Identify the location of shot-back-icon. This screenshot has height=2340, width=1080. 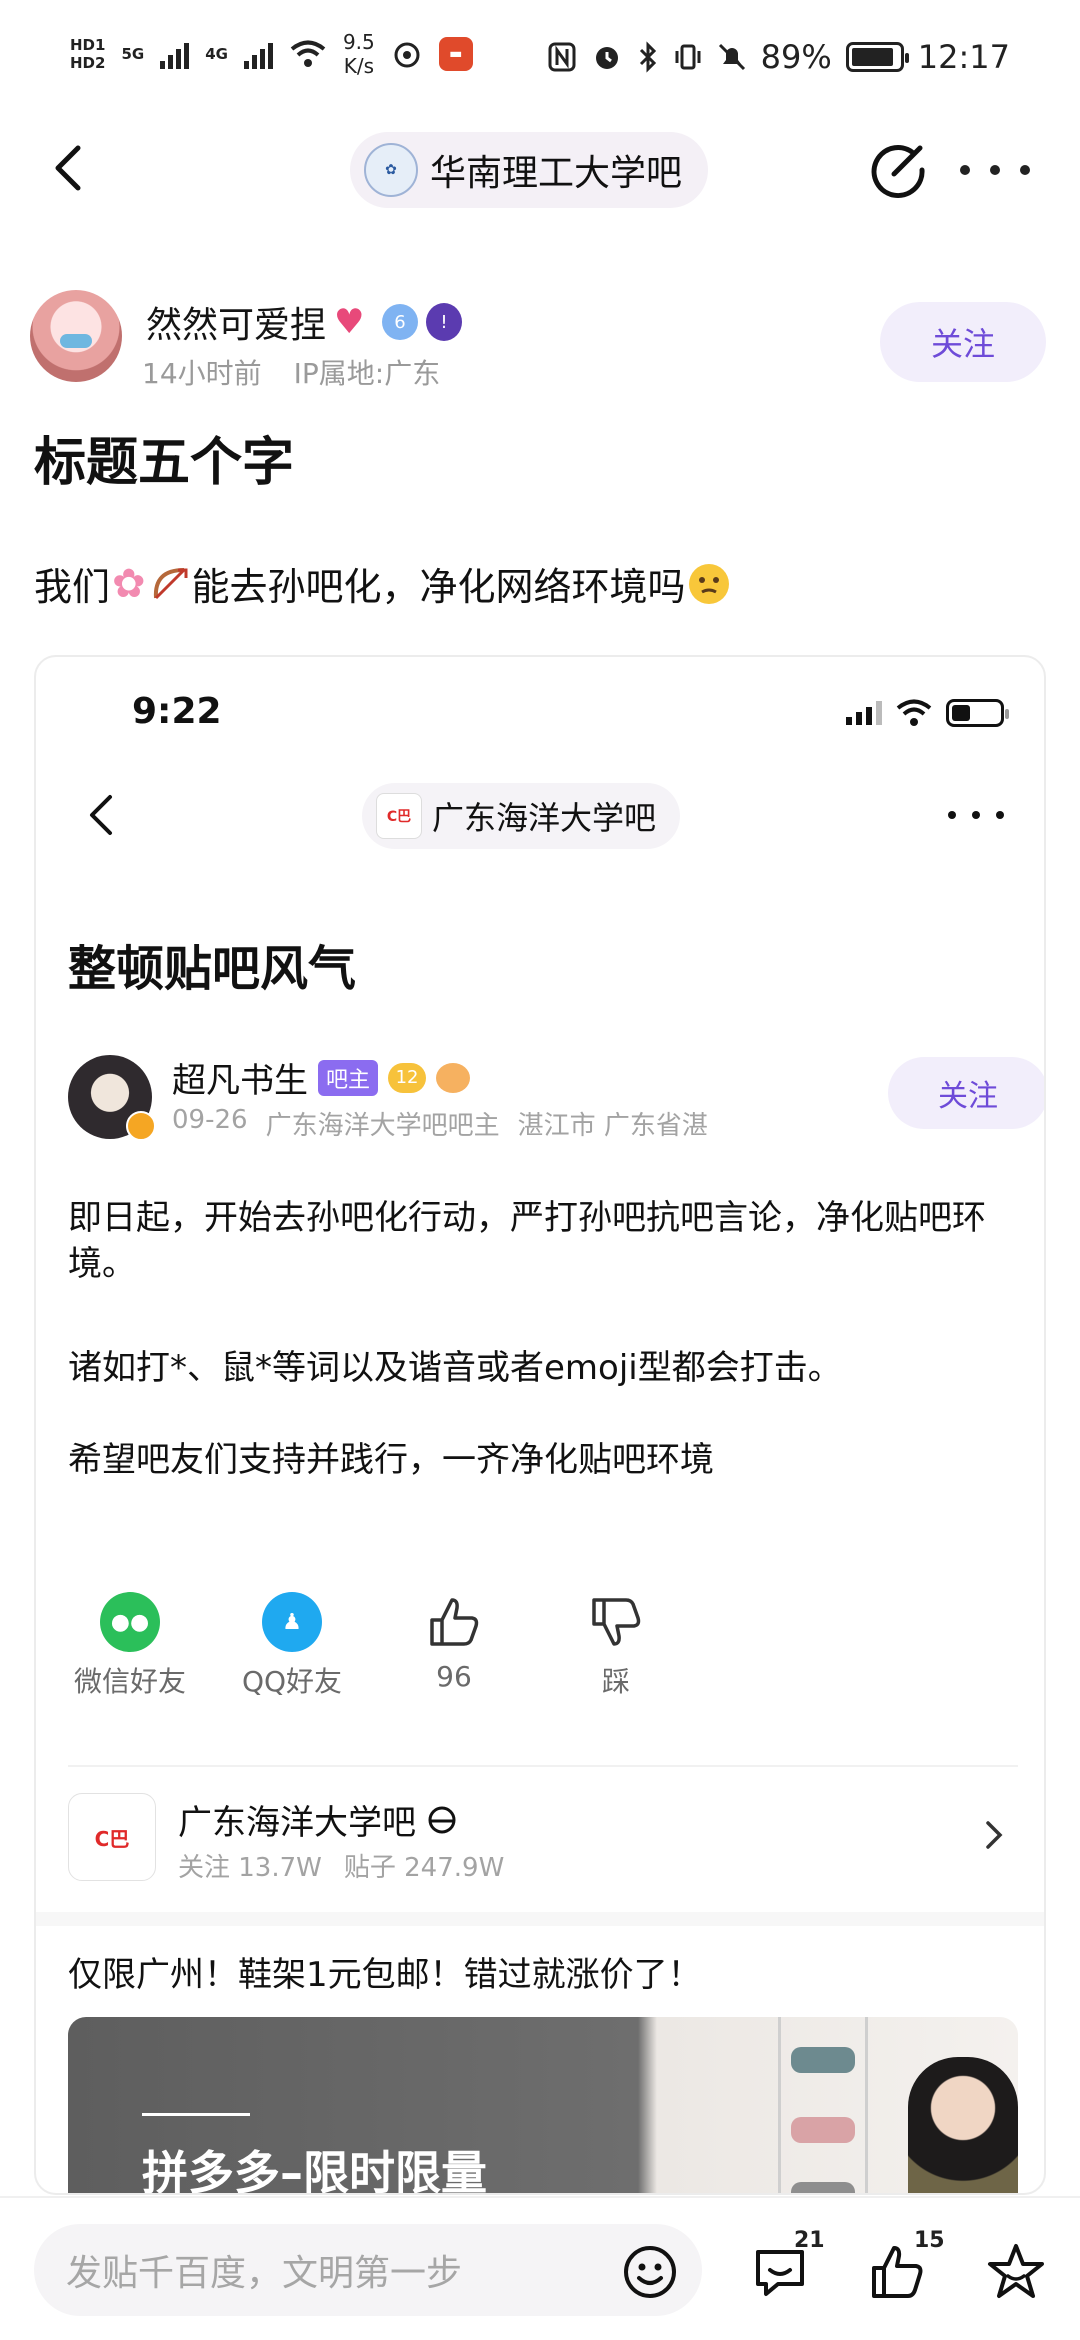
(101, 815).